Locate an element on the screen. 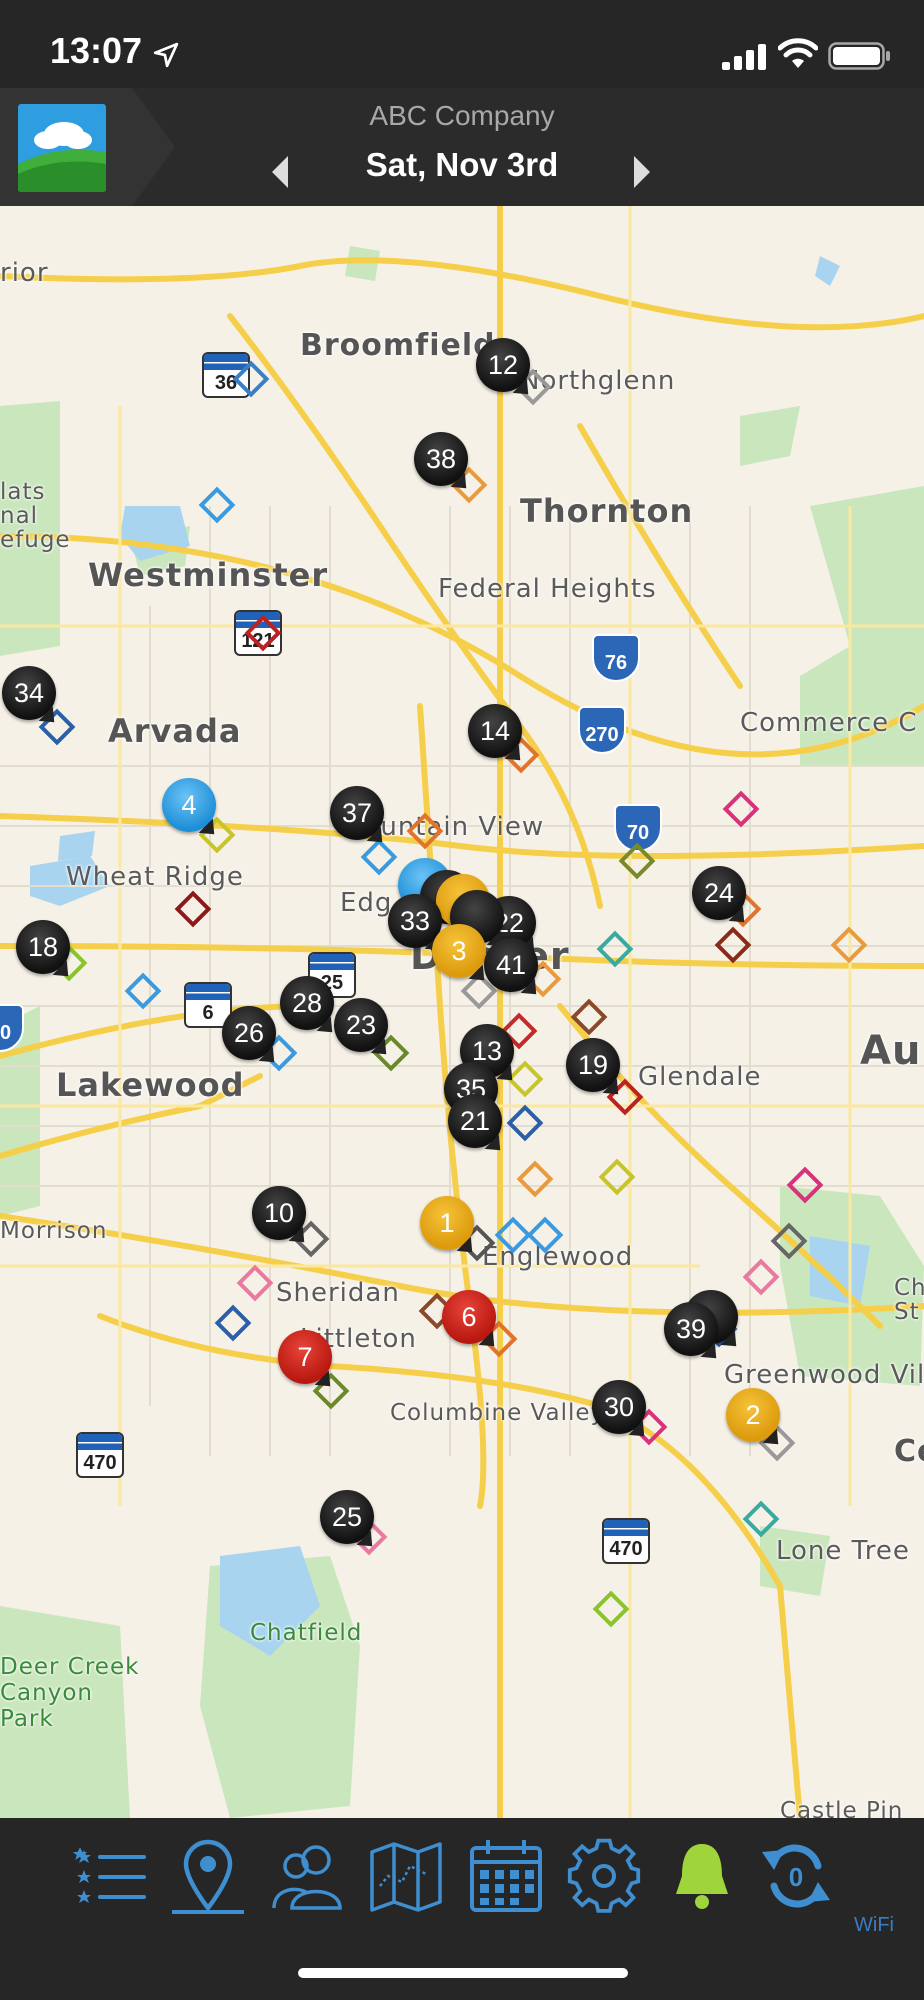 The width and height of the screenshot is (924, 2000). job-pin: 3 is located at coordinates (459, 951).